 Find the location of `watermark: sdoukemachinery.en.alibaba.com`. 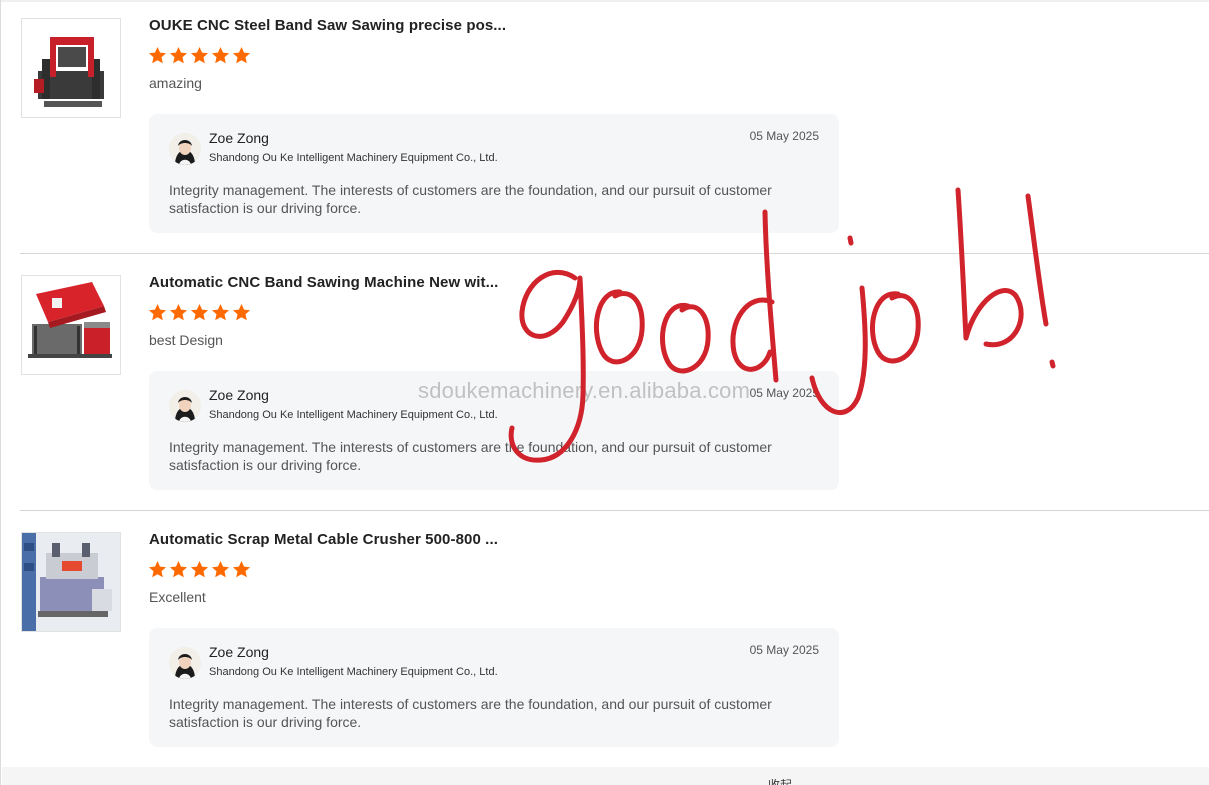

watermark: sdoukemachinery.en.alibaba.com is located at coordinates (584, 390).